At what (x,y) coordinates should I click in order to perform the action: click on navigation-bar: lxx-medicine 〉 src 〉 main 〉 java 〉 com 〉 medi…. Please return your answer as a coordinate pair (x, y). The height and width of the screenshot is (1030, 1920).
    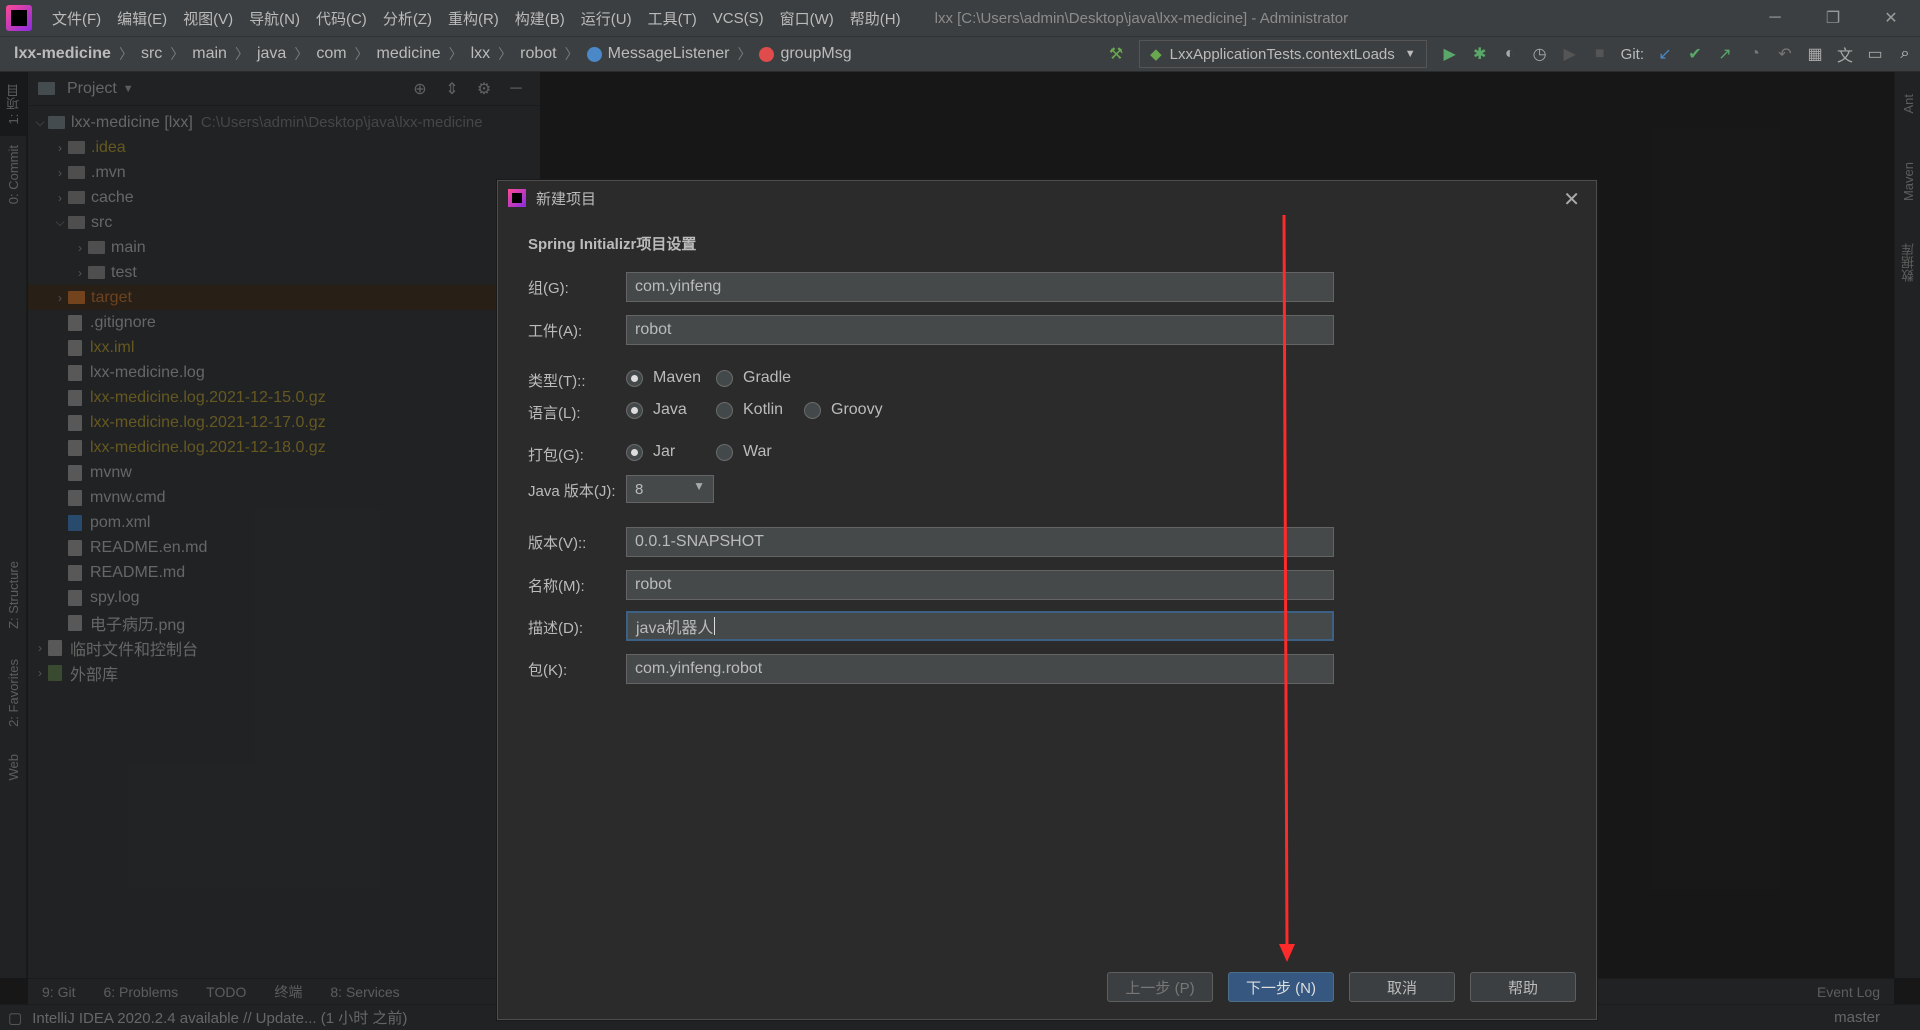
    Looking at the image, I should click on (960, 54).